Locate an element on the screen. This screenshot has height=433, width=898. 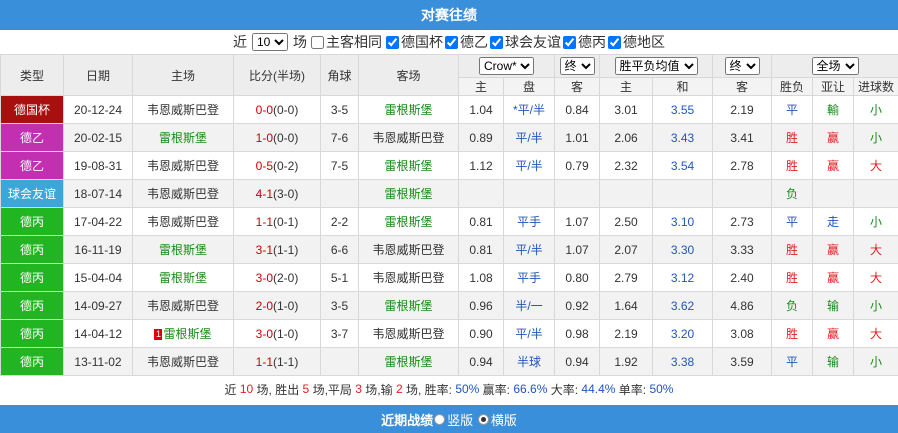
company-select: Crow* is located at coordinates (506, 66).